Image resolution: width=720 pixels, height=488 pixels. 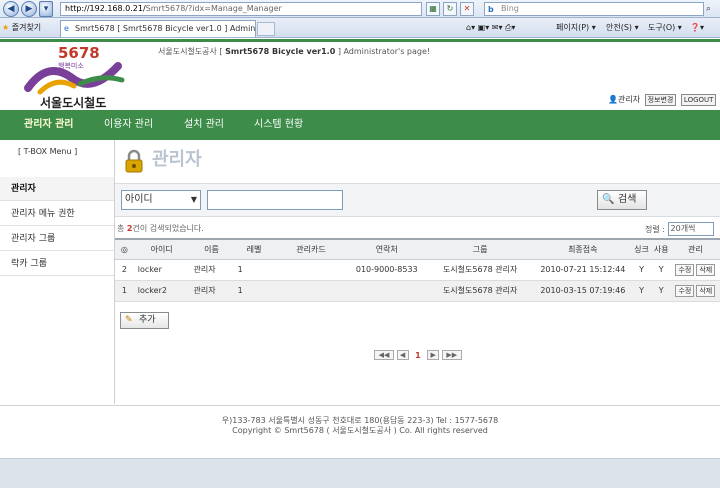 What do you see at coordinates (697, 28) in the screenshot?
I see `help-menu: ❓▾` at bounding box center [697, 28].